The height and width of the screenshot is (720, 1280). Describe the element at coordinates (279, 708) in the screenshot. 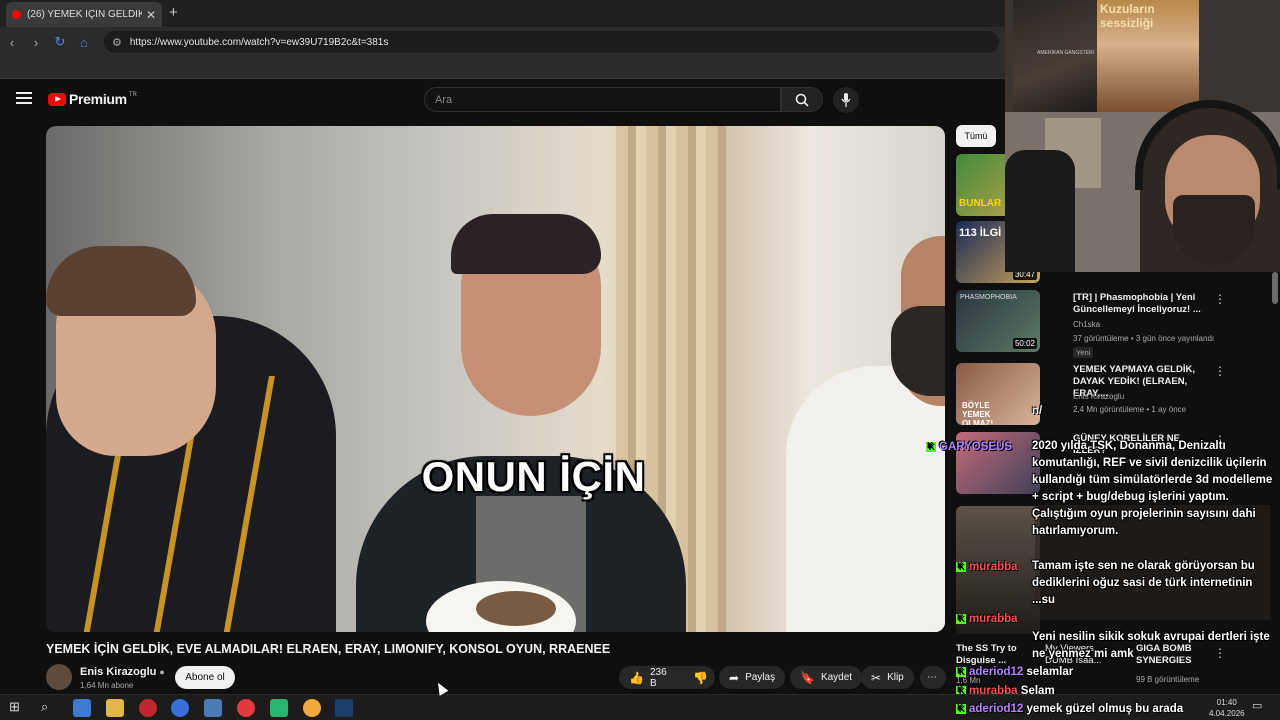

I see `app-icon-green` at that location.